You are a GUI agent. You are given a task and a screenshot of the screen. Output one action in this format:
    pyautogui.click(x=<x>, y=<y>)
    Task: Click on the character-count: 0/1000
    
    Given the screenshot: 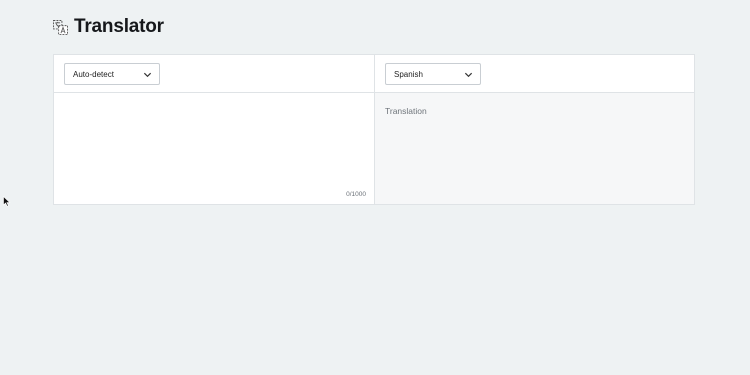 What is the action you would take?
    pyautogui.click(x=356, y=194)
    